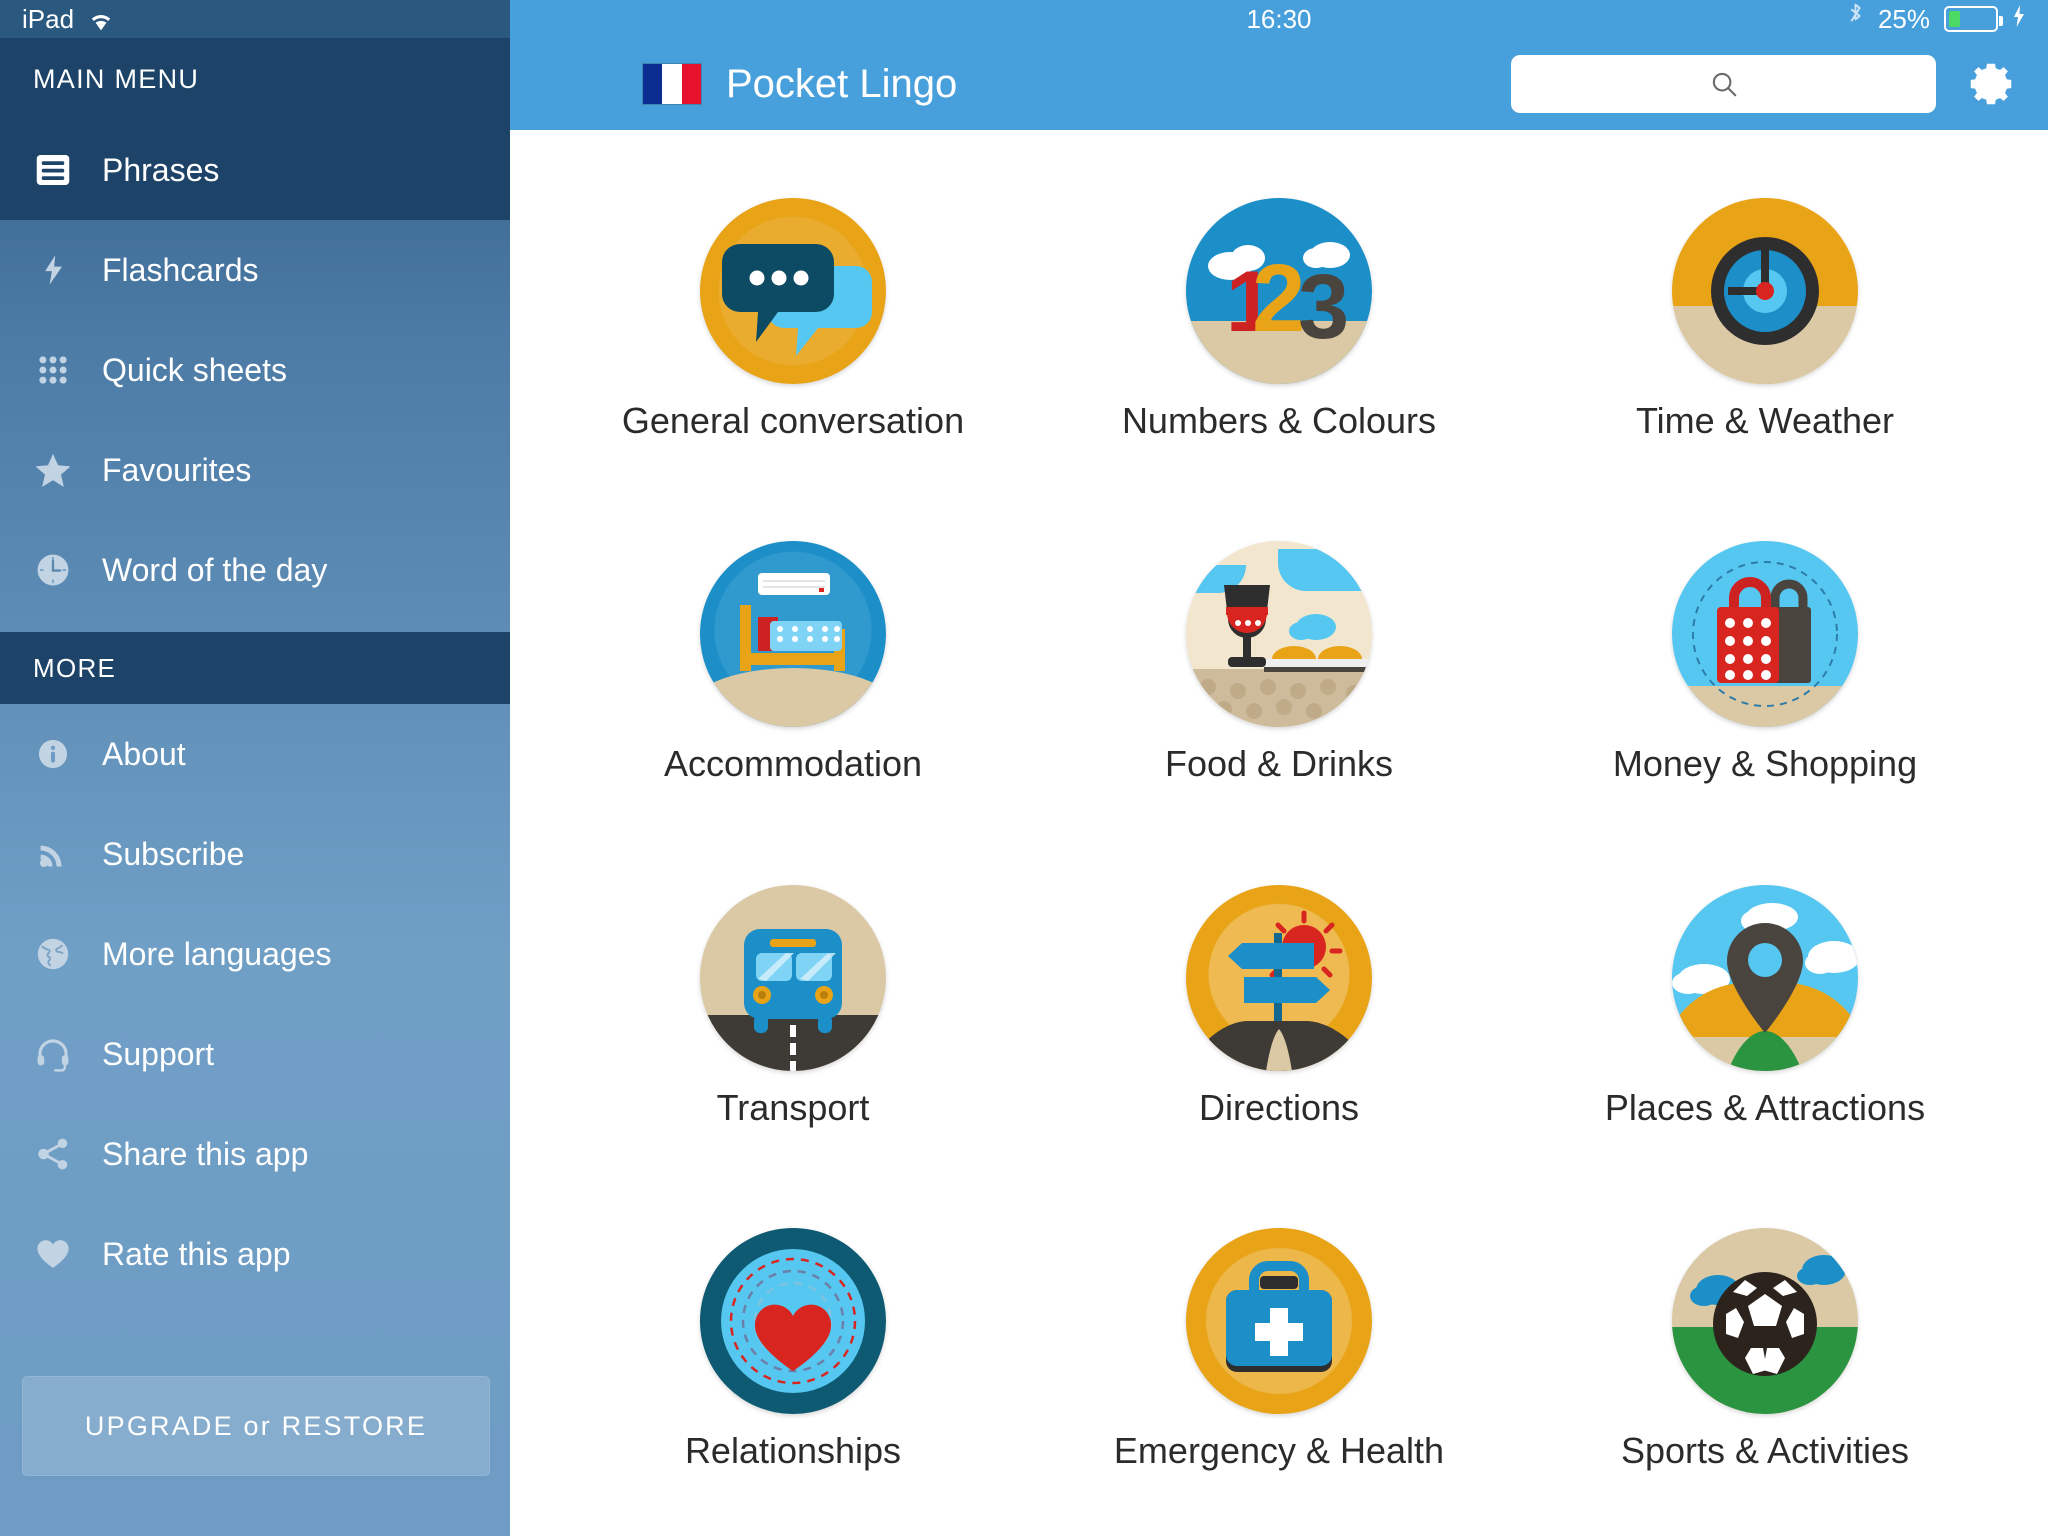  I want to click on sidebar-item-label: Word of the day, so click(215, 569).